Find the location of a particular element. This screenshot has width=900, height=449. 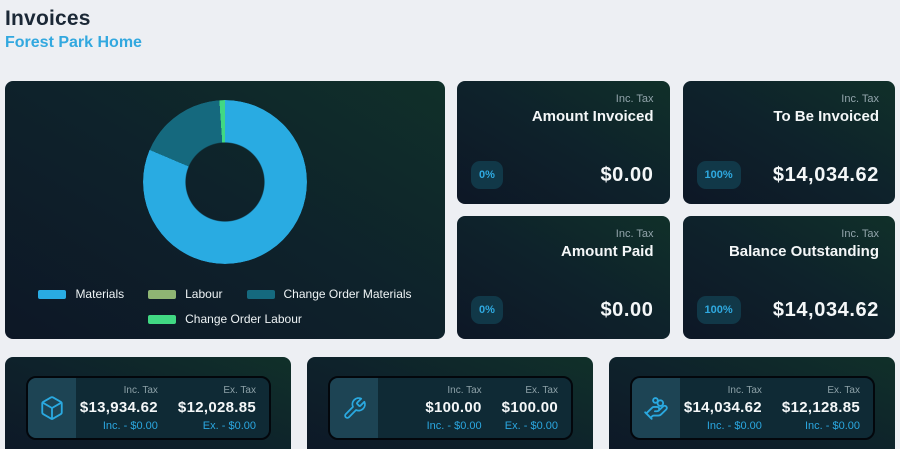

ex-tax-column: Ex. Tax $100.00 Ex. - $0.00 is located at coordinates (530, 408).